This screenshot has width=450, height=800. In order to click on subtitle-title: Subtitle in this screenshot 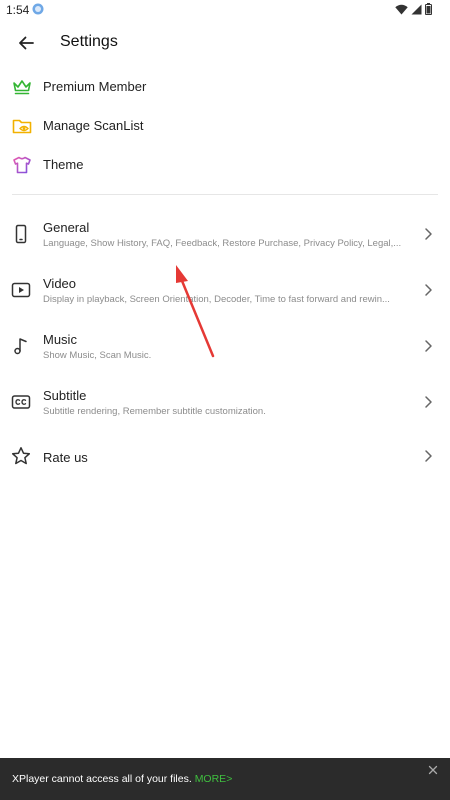, I will do `click(65, 395)`.